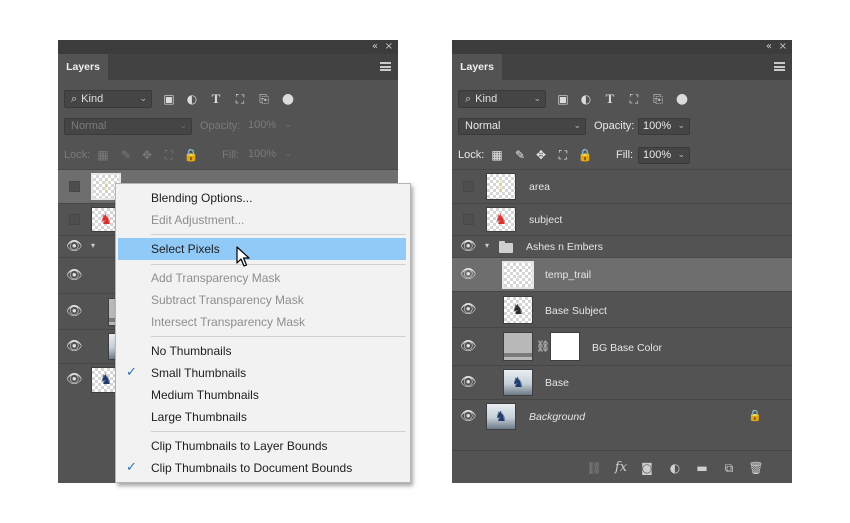 This screenshot has height=523, width=850. I want to click on mask-icon: ◙, so click(647, 468).